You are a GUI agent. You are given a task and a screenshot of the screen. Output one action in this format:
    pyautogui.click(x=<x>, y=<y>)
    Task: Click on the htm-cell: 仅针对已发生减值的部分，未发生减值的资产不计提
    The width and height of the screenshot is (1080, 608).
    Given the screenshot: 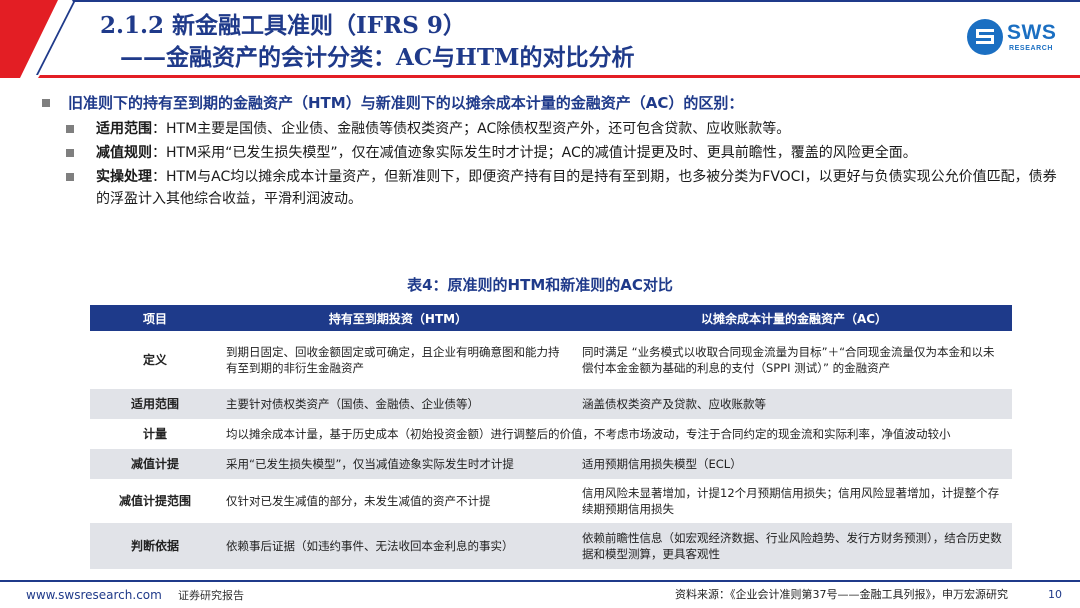 What is the action you would take?
    pyautogui.click(x=398, y=501)
    